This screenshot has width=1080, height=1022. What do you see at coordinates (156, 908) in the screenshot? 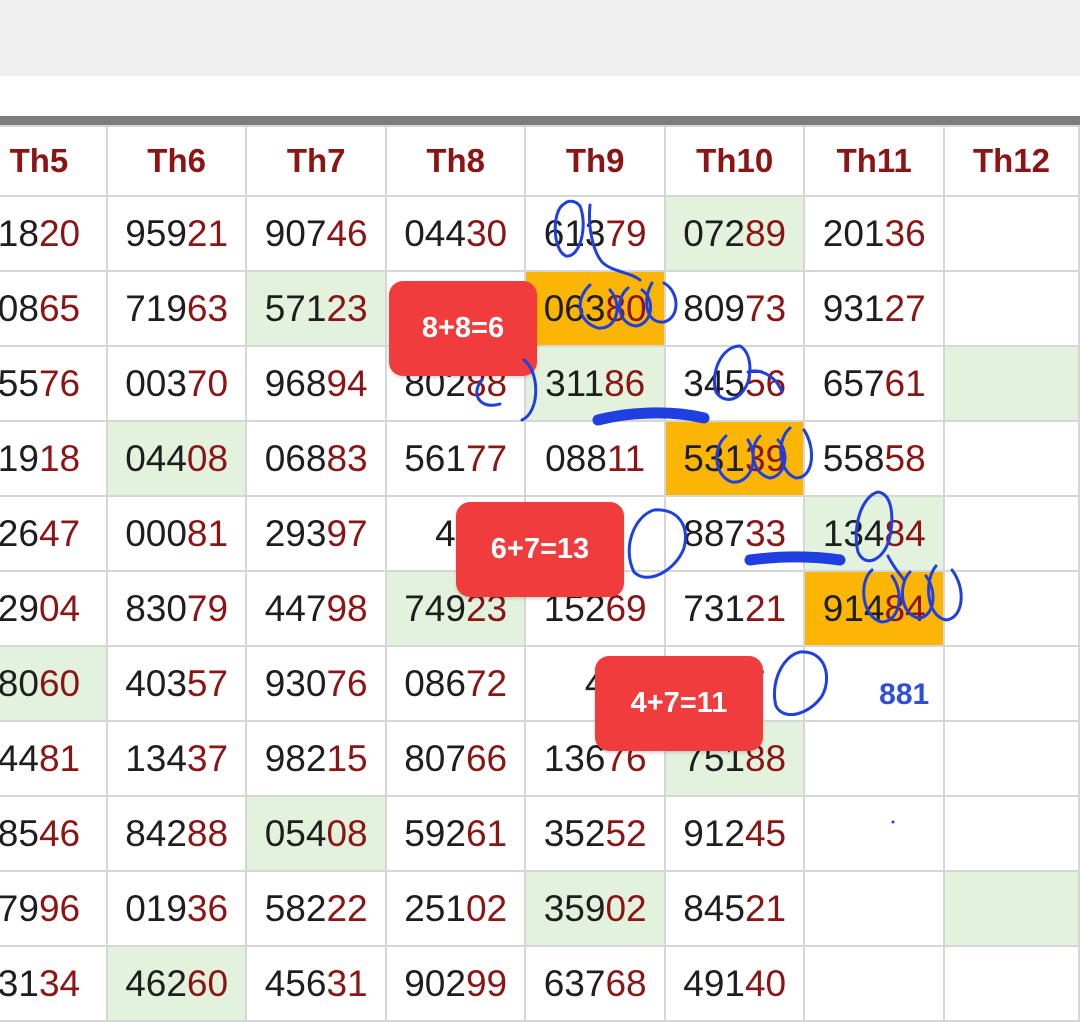
I see `result-digits-head: 019` at bounding box center [156, 908].